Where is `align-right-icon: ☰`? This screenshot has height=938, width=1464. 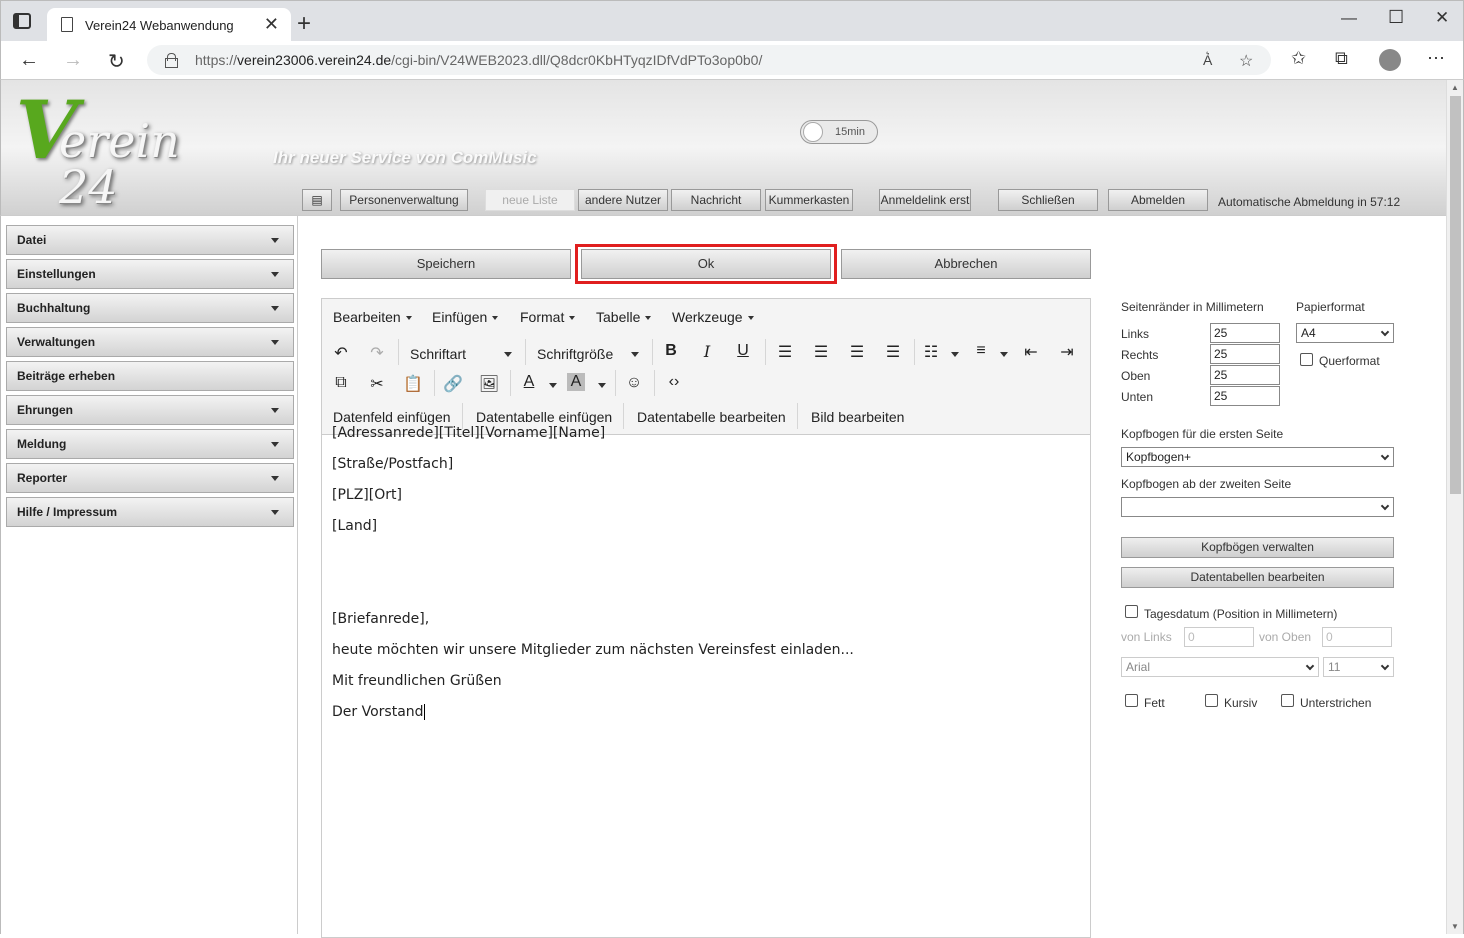
align-right-icon: ☰ is located at coordinates (857, 352).